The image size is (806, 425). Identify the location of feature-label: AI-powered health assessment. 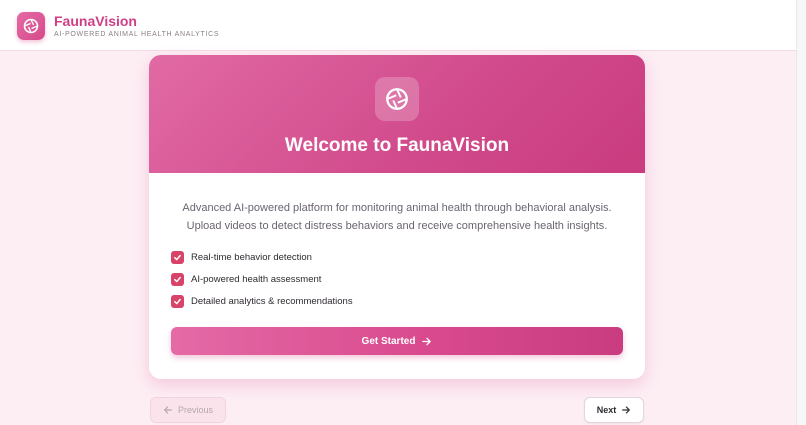
(256, 279).